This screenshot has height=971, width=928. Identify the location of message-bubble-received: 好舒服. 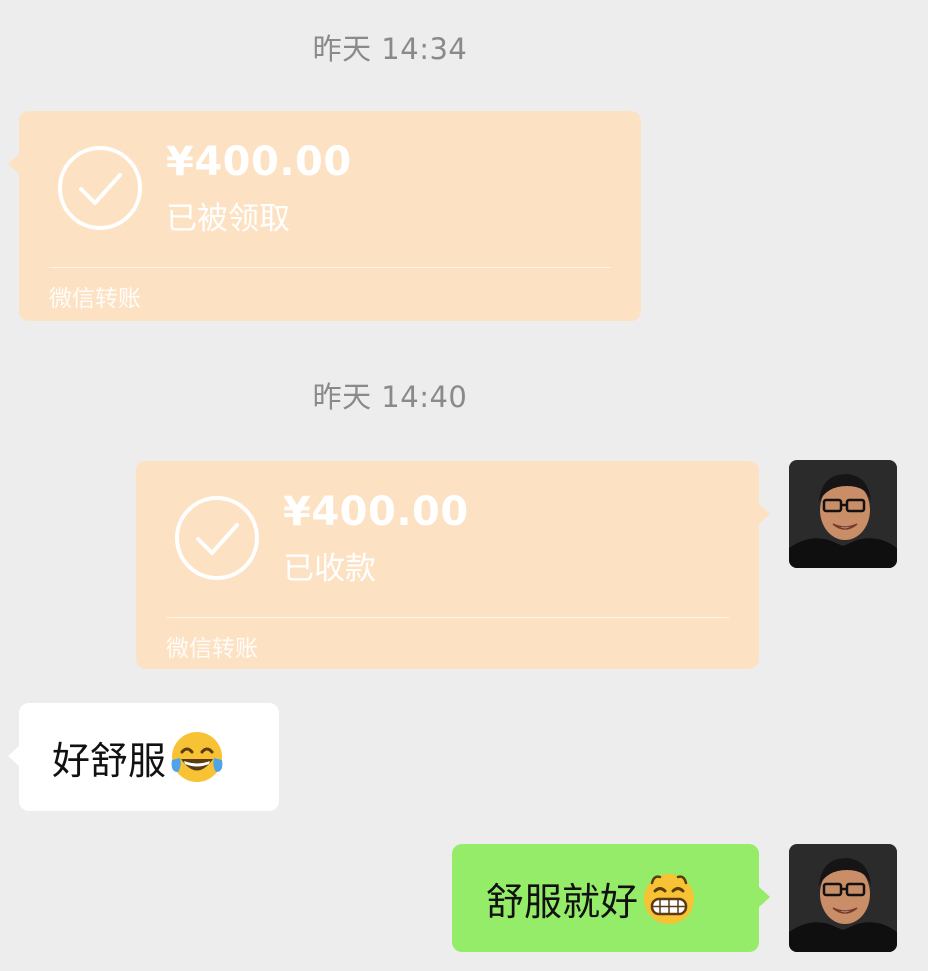
(143, 757).